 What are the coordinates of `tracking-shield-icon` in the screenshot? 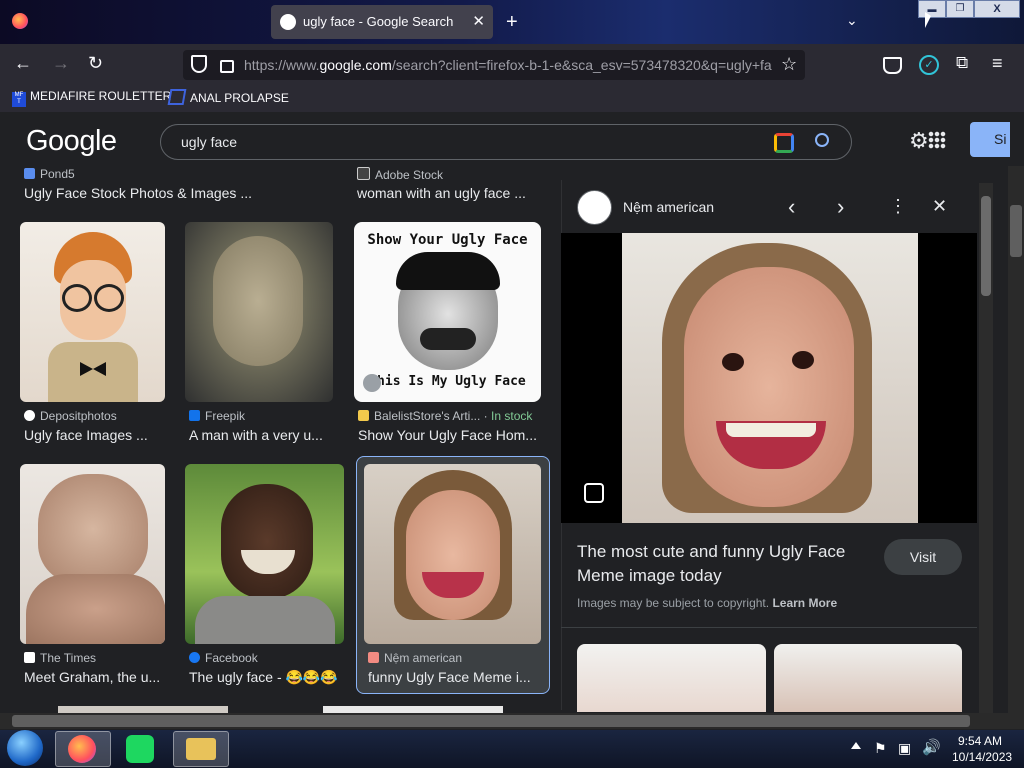 It's located at (199, 64).